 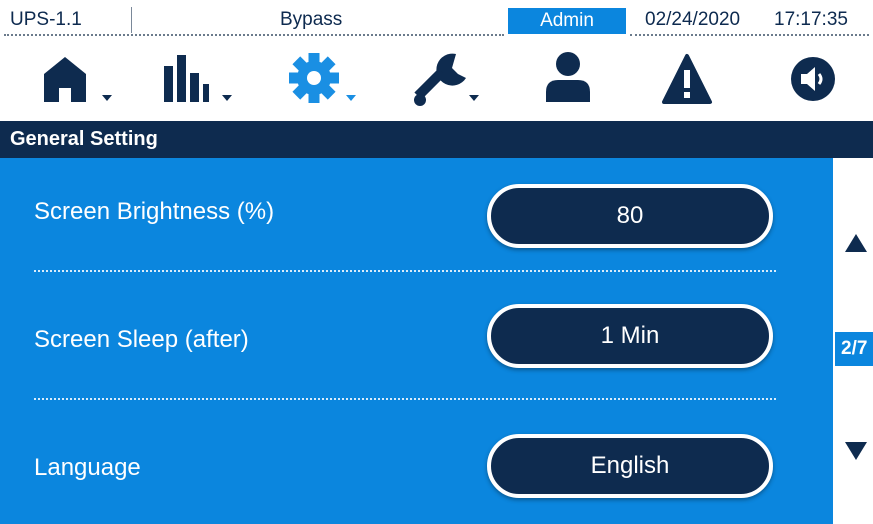 I want to click on brightness-value-button: 80, so click(x=630, y=216).